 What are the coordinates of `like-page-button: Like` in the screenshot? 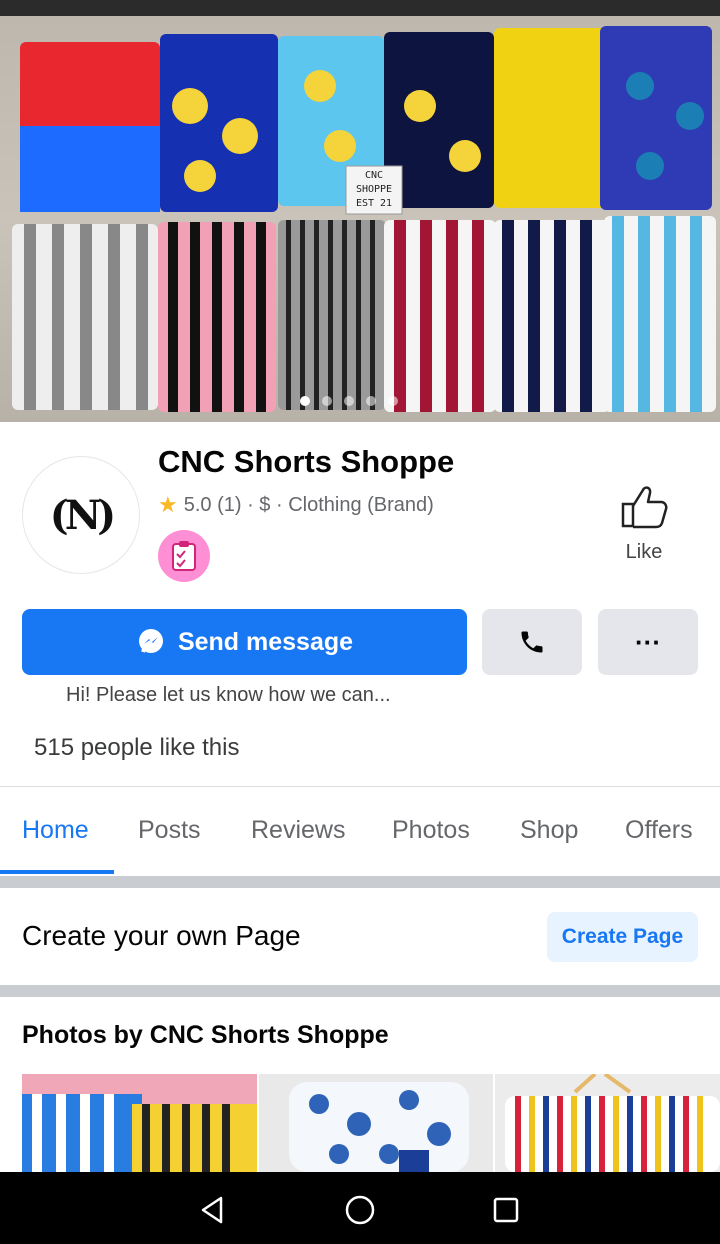 It's located at (644, 524).